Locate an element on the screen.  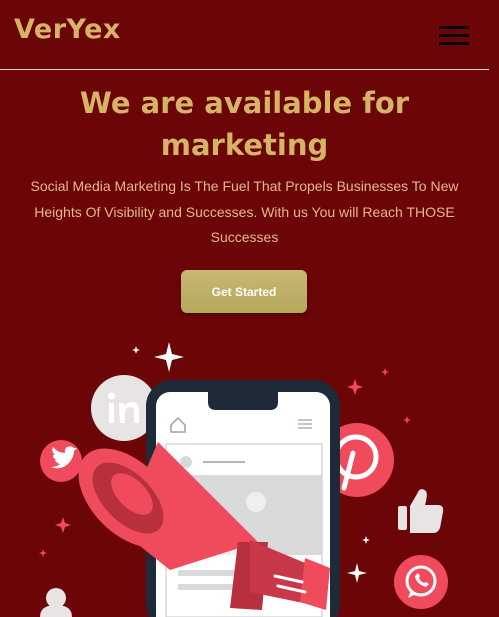
hamburger-menu-icon is located at coordinates (454, 36).